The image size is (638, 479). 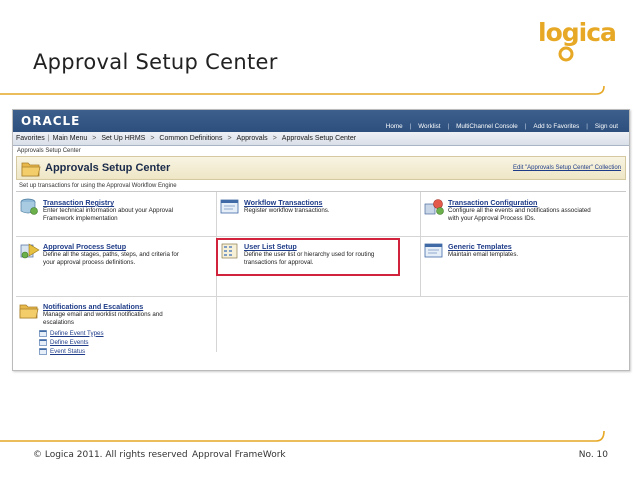 What do you see at coordinates (68, 351) in the screenshot?
I see `event-status-label: Event Status` at bounding box center [68, 351].